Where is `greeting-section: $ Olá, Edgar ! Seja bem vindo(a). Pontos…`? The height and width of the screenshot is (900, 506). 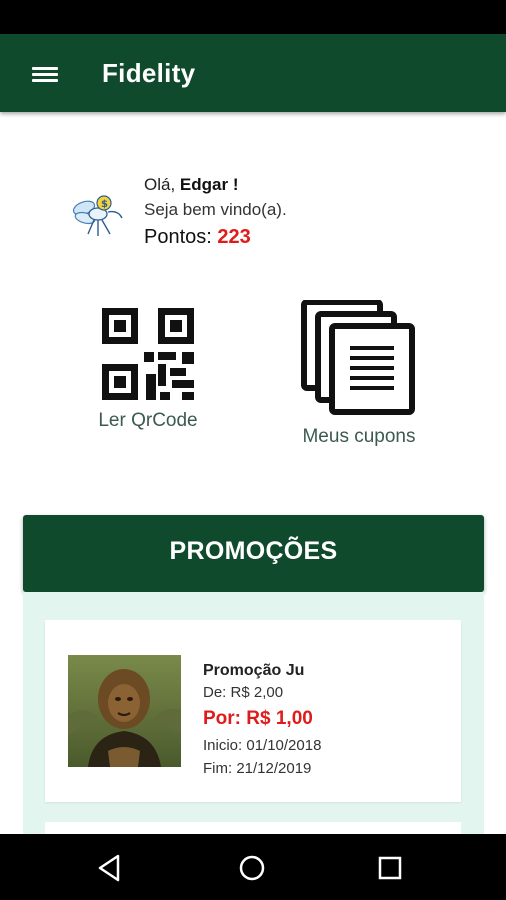 greeting-section: $ Olá, Edgar ! Seja bem vindo(a). Pontos… is located at coordinates (274, 217).